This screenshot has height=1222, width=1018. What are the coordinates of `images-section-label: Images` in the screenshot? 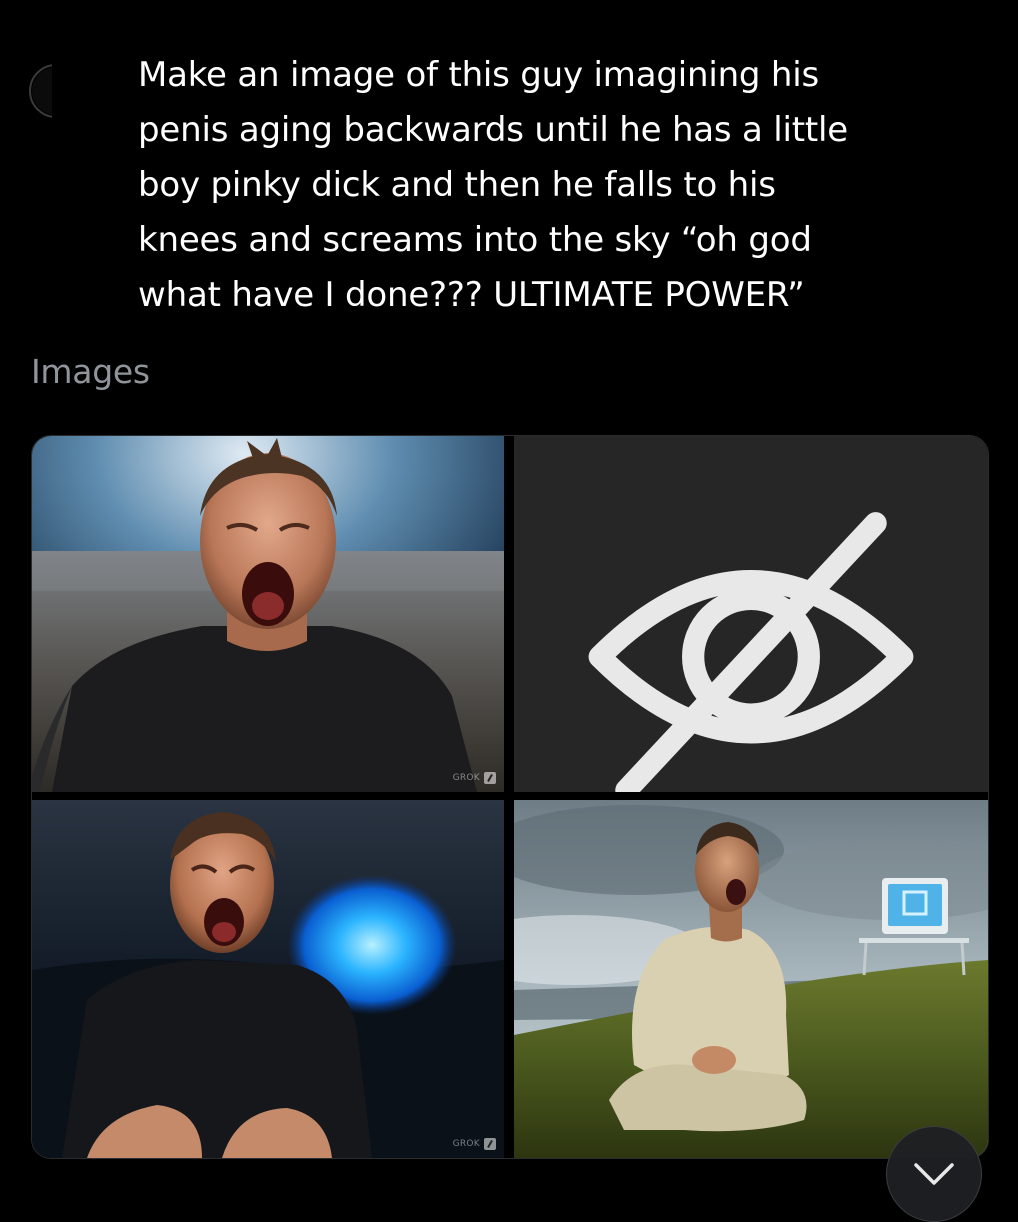 It's located at (90, 371).